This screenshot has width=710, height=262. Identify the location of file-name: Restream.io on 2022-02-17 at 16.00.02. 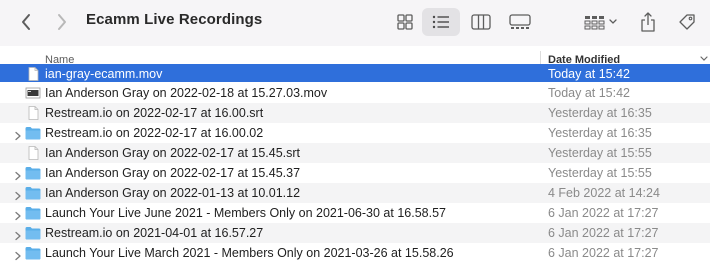
(154, 133).